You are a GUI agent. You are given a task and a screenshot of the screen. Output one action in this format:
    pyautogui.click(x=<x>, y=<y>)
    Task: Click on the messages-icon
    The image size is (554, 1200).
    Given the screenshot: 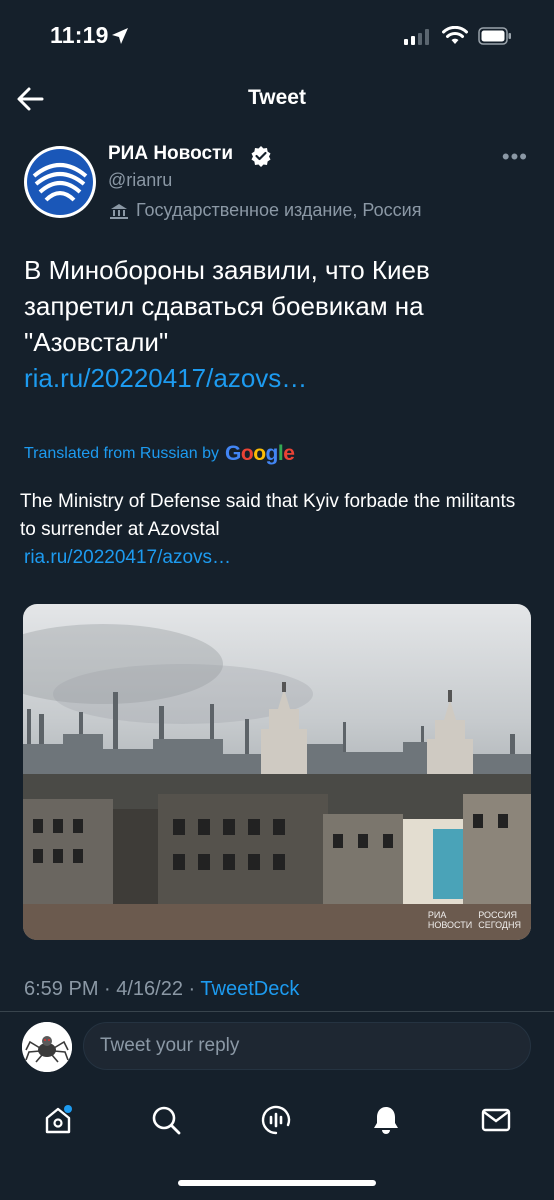 What is the action you would take?
    pyautogui.click(x=496, y=1120)
    